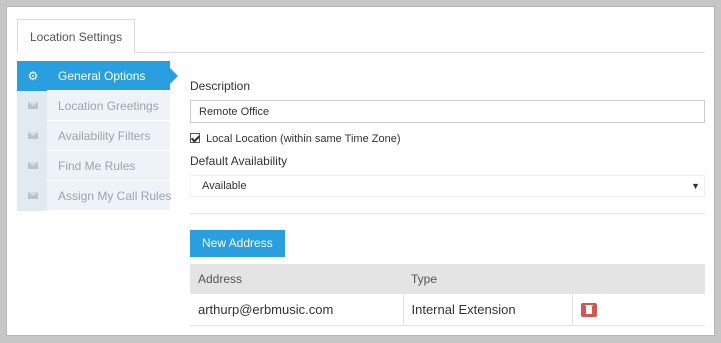 The width and height of the screenshot is (721, 343). I want to click on sidebar-item-label: General Options, so click(102, 76).